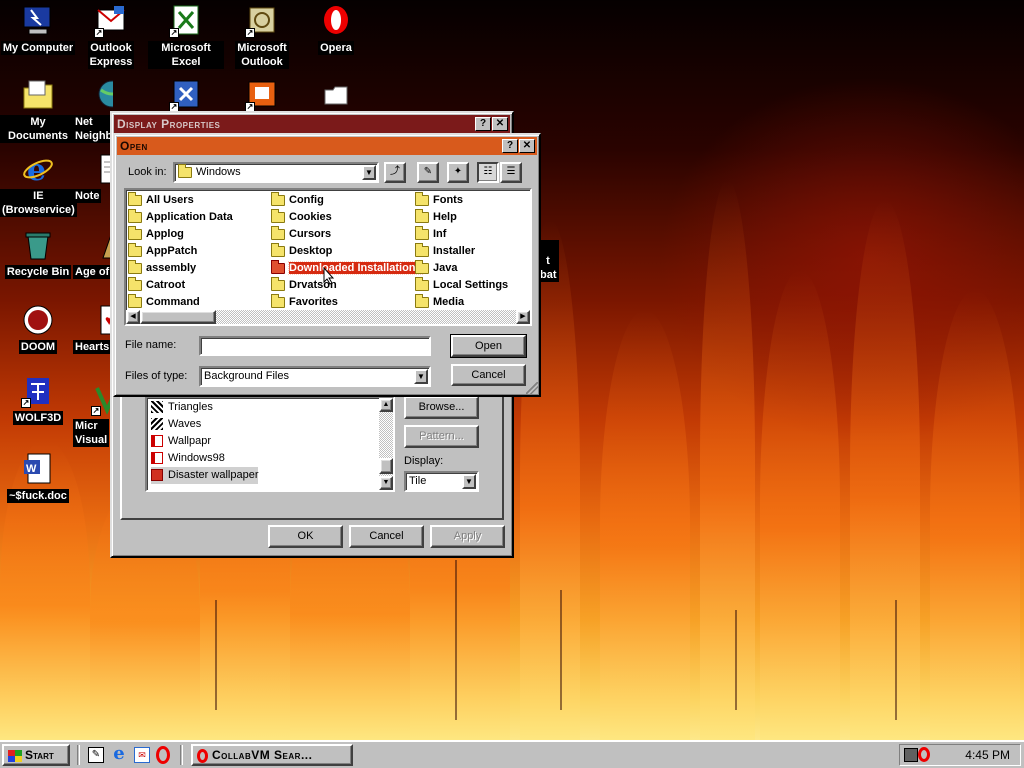 Image resolution: width=1024 pixels, height=768 pixels. I want to click on ie-icon: e, so click(119, 754).